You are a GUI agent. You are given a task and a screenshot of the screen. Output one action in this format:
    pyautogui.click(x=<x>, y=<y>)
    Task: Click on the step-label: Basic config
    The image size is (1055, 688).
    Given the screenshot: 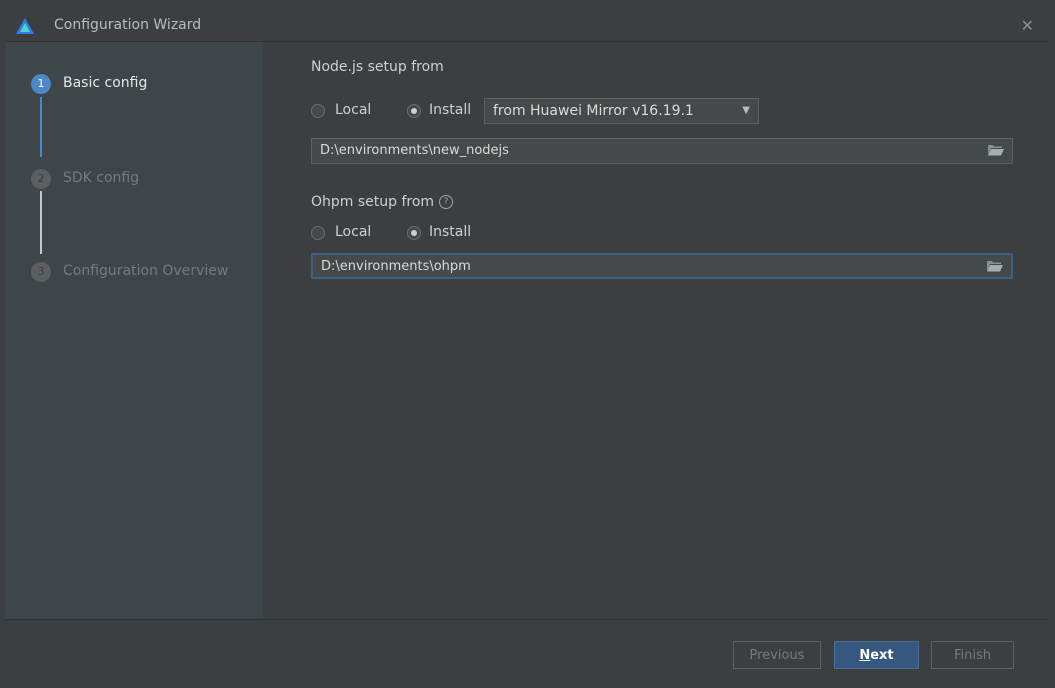 What is the action you would take?
    pyautogui.click(x=105, y=83)
    